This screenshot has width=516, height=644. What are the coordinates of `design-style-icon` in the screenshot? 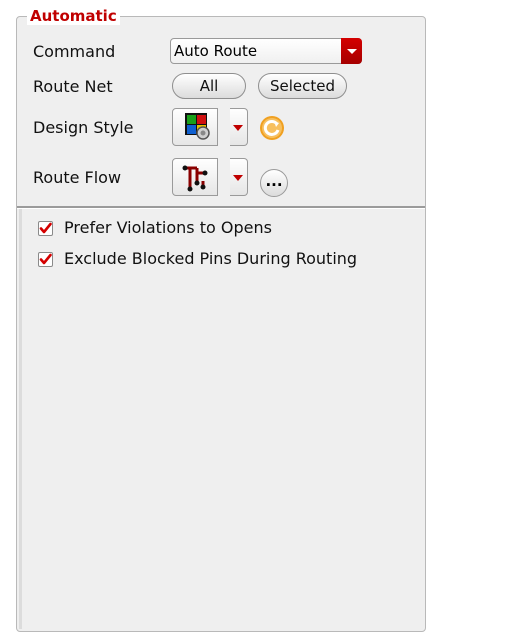 It's located at (197, 126).